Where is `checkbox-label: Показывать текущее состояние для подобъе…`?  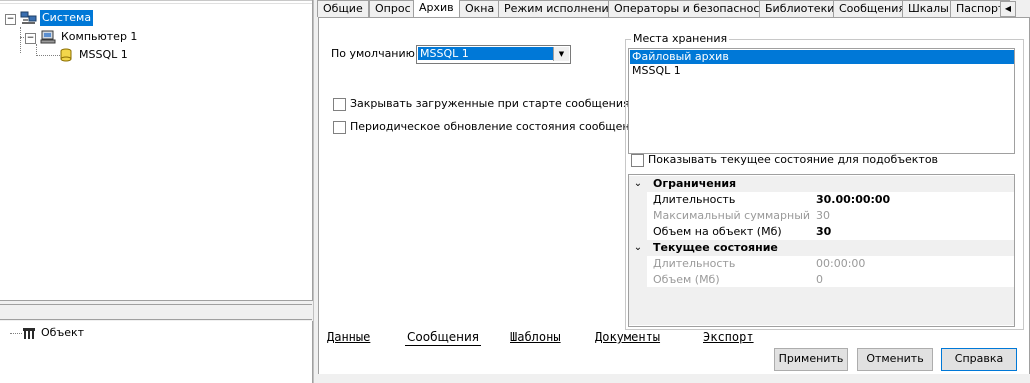 checkbox-label: Показывать текущее состояние для подобъе… is located at coordinates (793, 159).